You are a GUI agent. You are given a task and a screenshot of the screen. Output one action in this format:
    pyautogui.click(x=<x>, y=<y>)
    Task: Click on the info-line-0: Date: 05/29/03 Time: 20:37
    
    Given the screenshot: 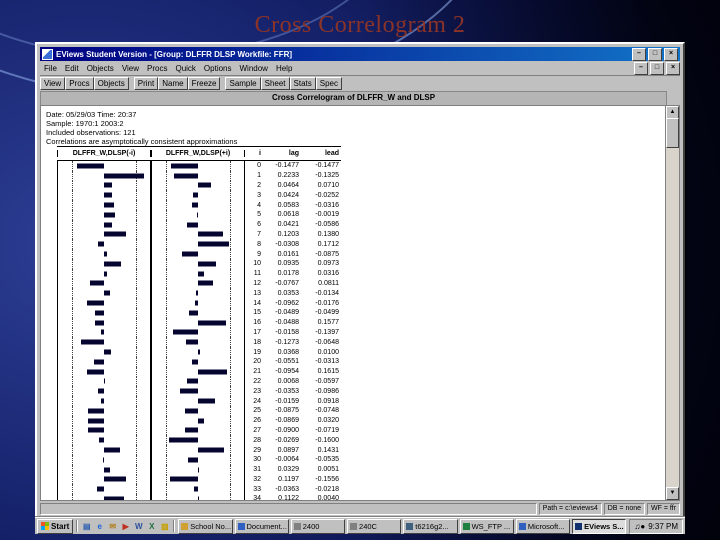 What is the action you would take?
    pyautogui.click(x=91, y=114)
    